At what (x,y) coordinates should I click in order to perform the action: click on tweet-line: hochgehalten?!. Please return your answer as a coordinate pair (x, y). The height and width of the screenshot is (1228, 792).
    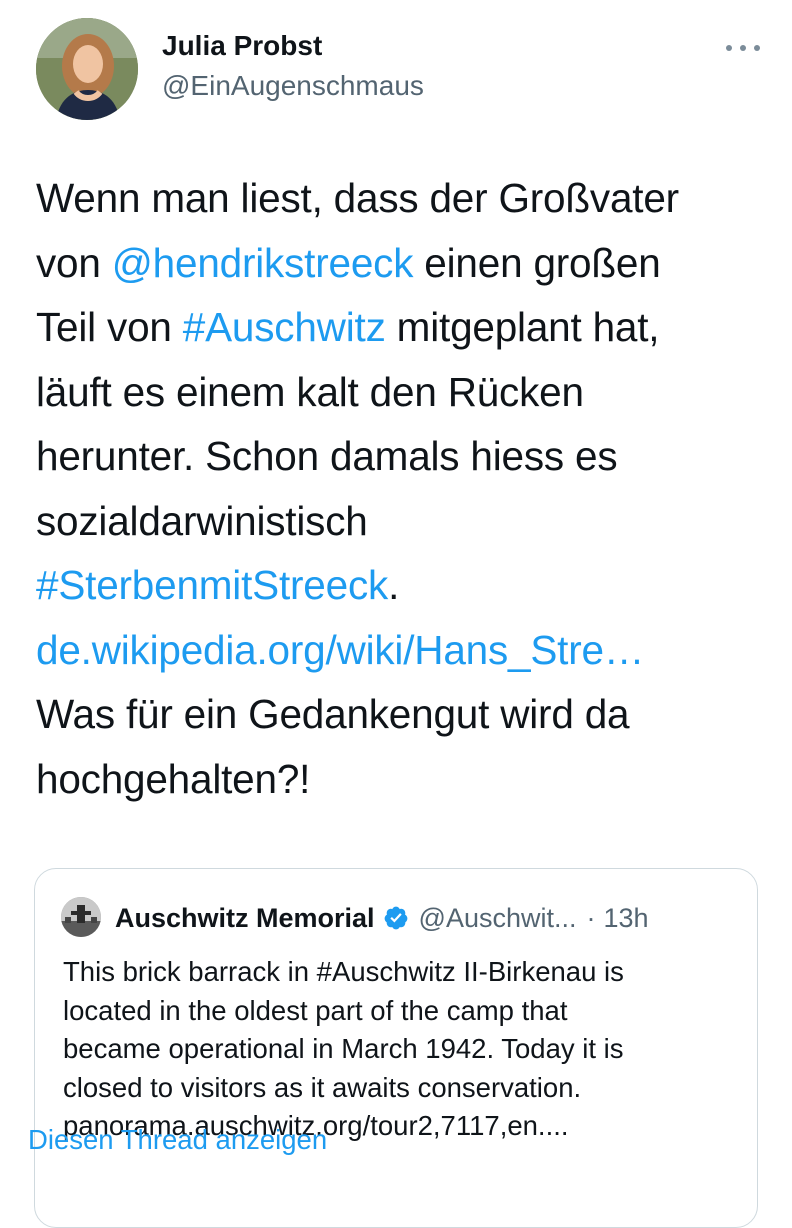
    Looking at the image, I should click on (401, 779).